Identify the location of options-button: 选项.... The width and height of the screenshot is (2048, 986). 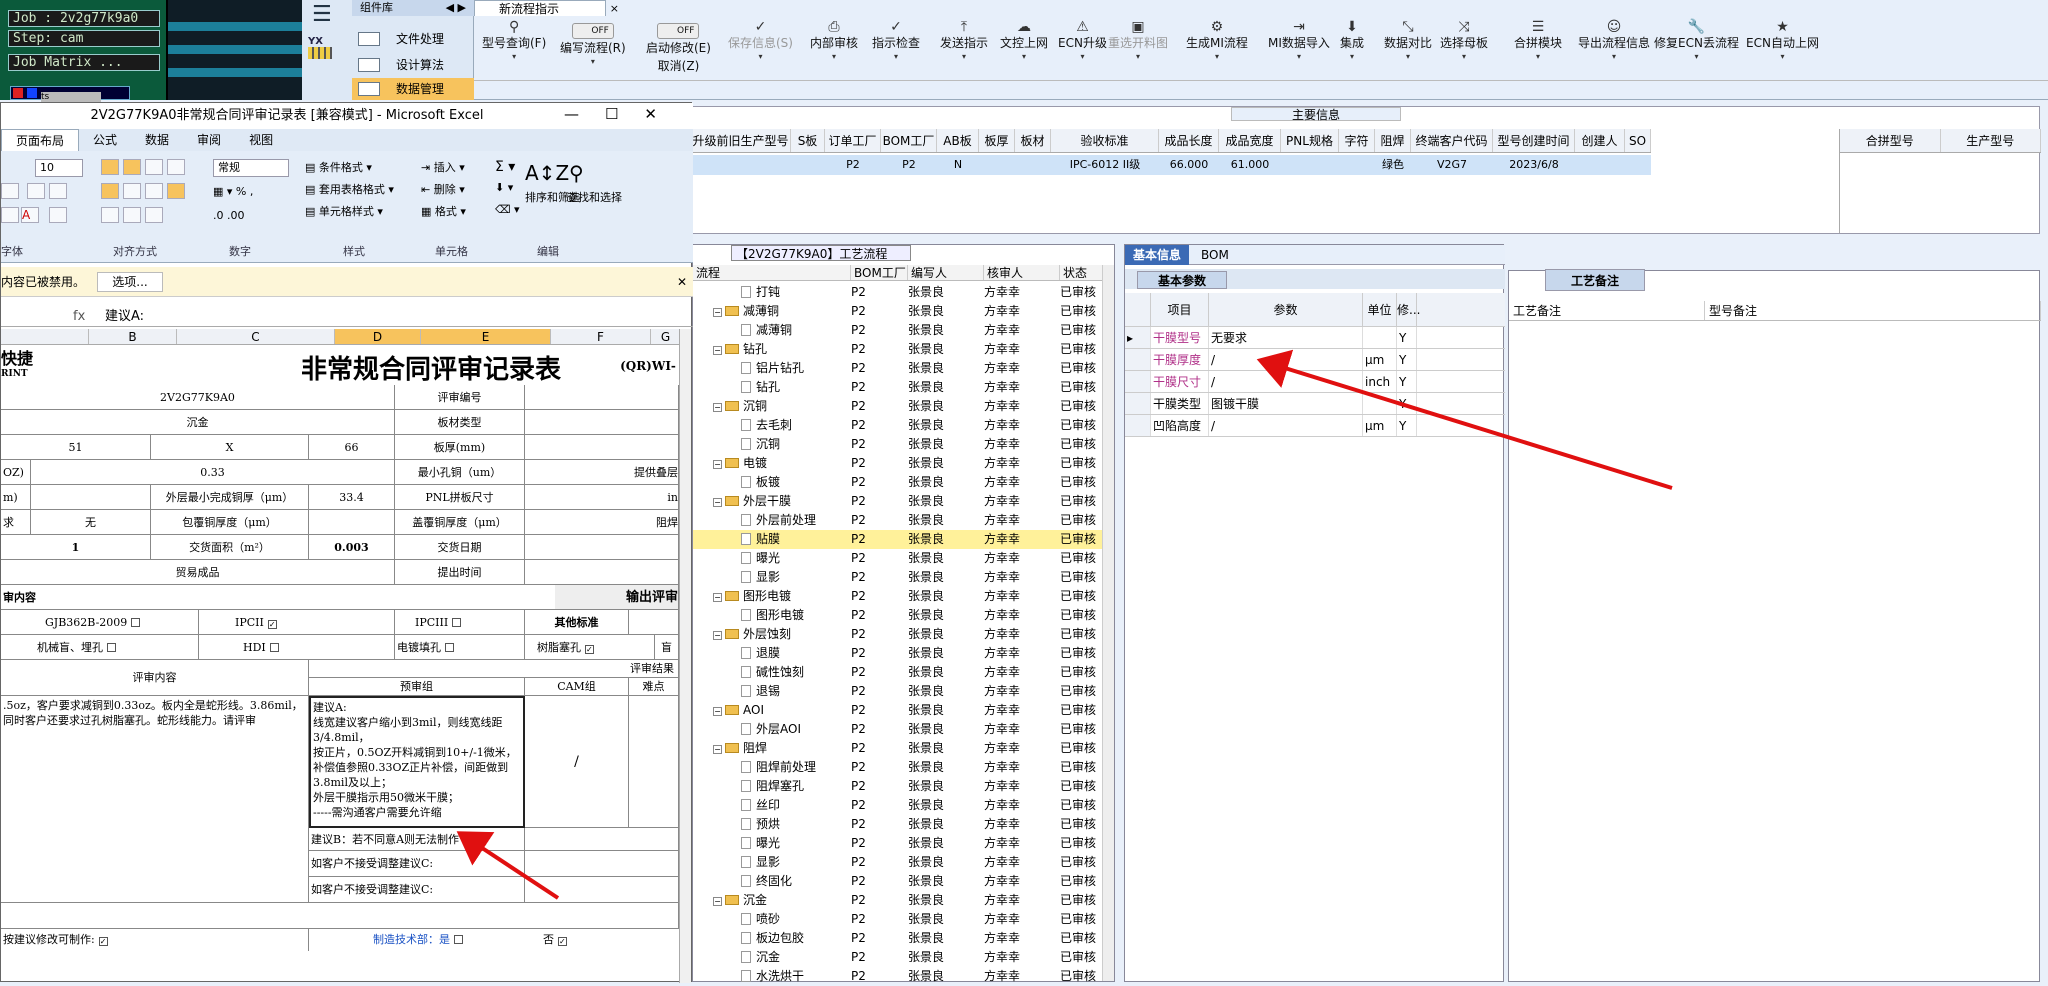
(130, 282).